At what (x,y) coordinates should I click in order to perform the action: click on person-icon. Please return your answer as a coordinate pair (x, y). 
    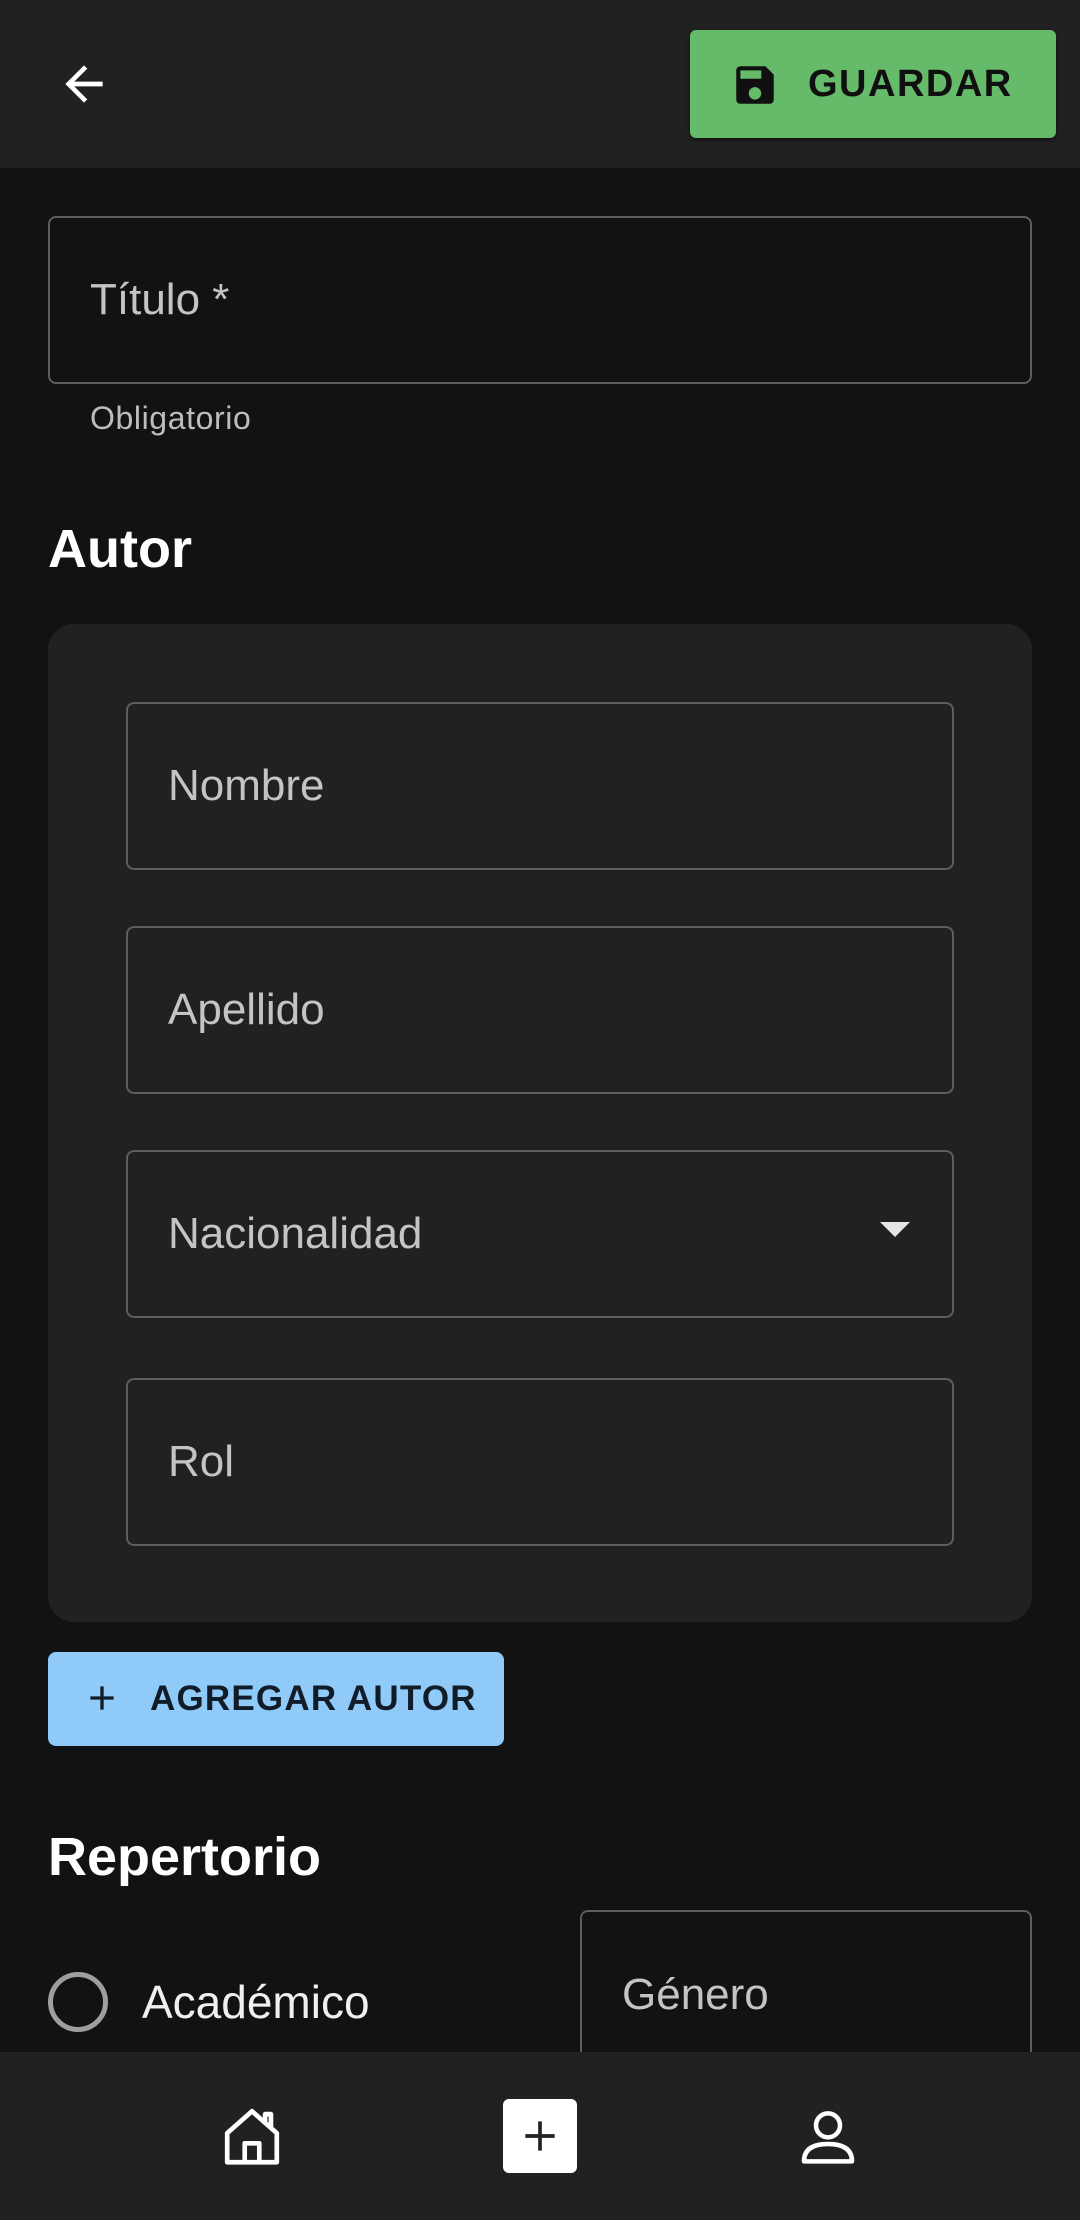
    Looking at the image, I should click on (828, 2137).